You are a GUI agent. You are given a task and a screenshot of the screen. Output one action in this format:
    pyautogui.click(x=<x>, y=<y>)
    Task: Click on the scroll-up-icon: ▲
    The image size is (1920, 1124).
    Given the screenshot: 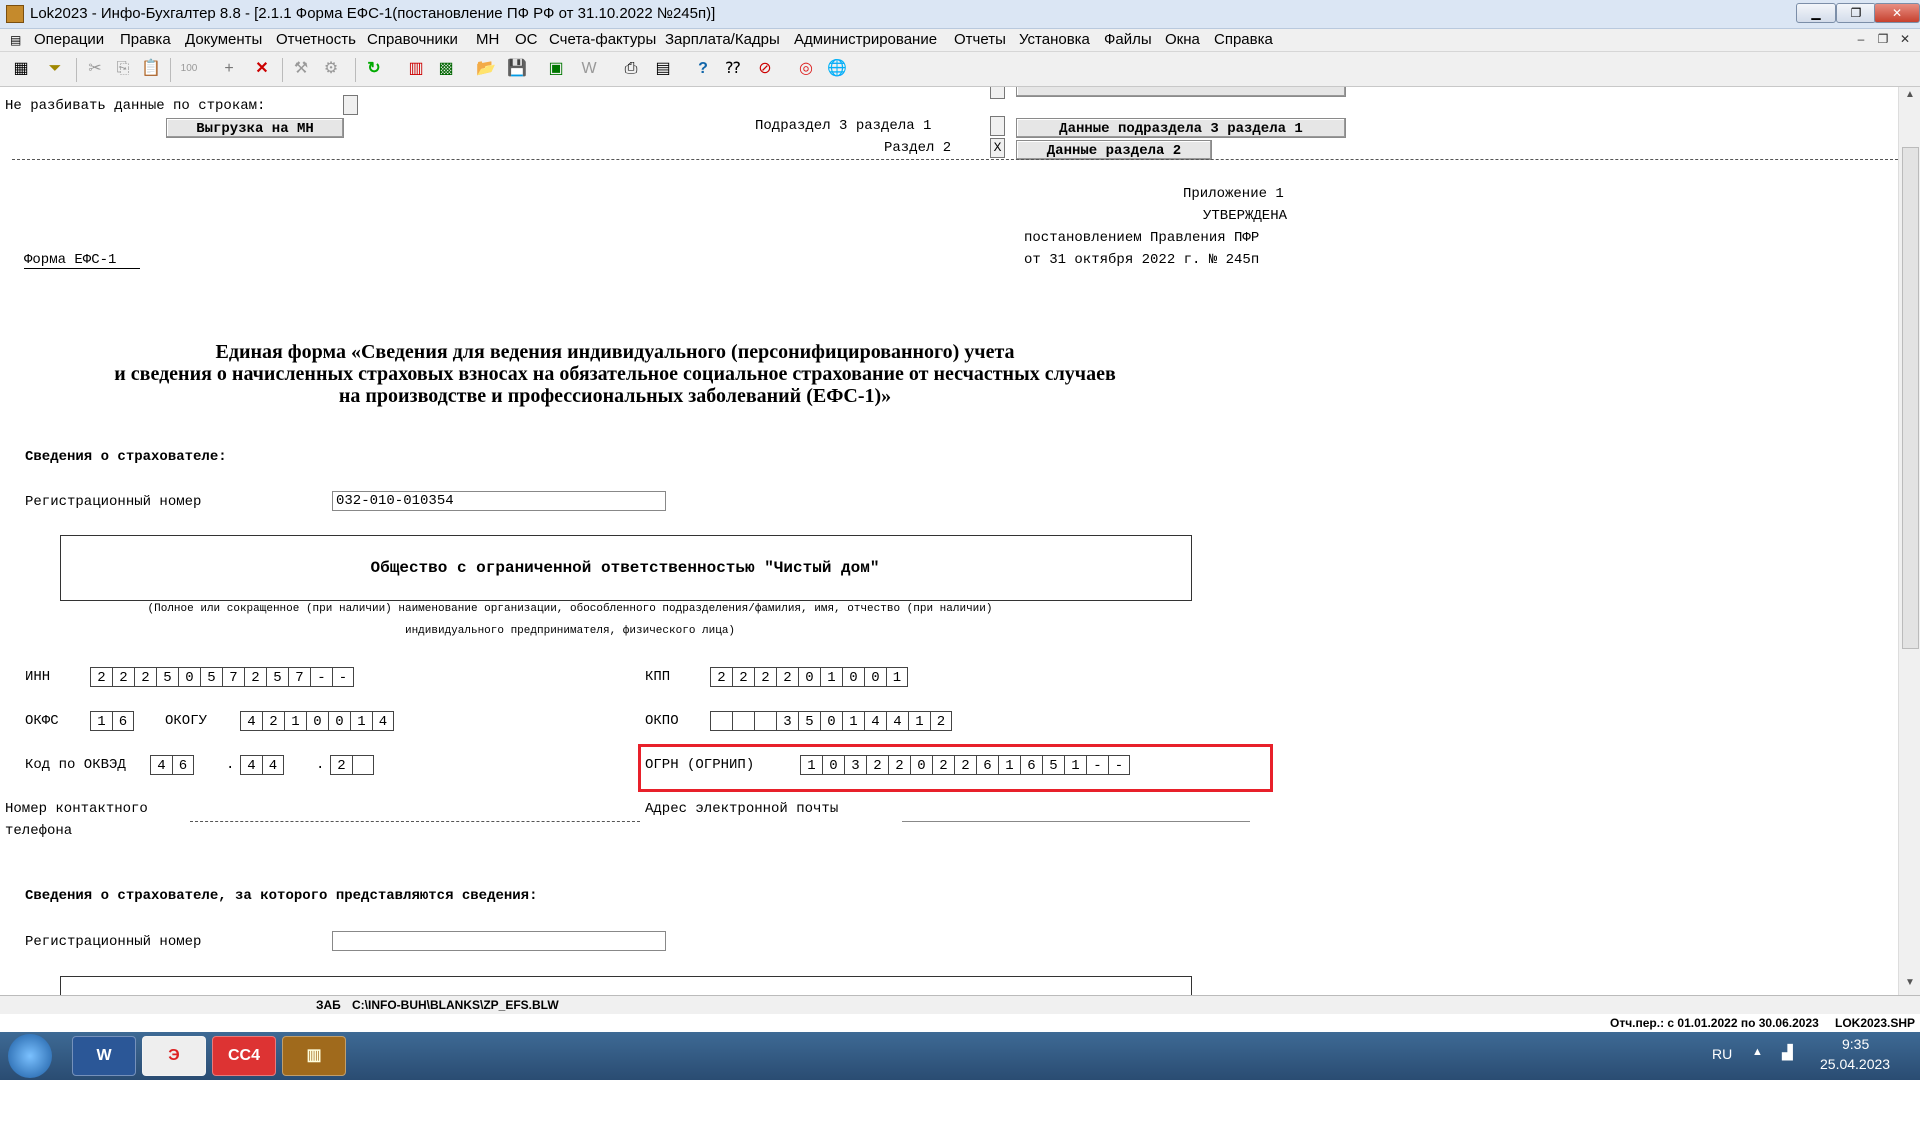 What is the action you would take?
    pyautogui.click(x=1910, y=96)
    